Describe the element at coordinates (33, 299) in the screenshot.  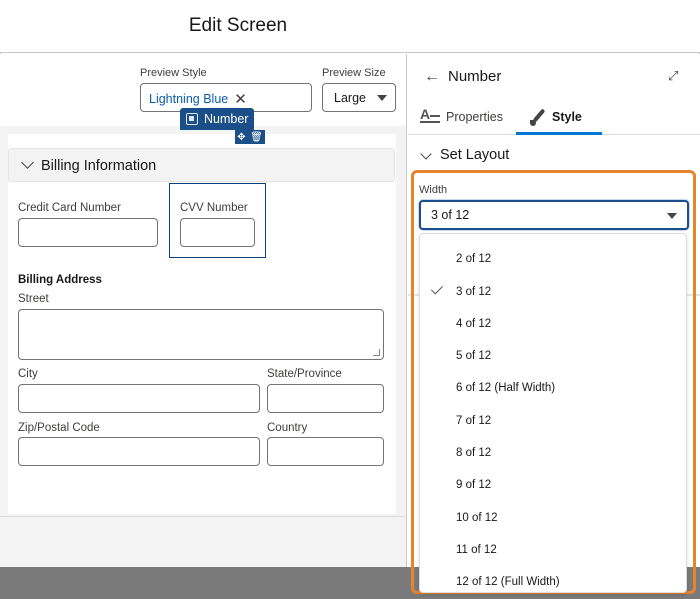
I see `street-label: Street` at that location.